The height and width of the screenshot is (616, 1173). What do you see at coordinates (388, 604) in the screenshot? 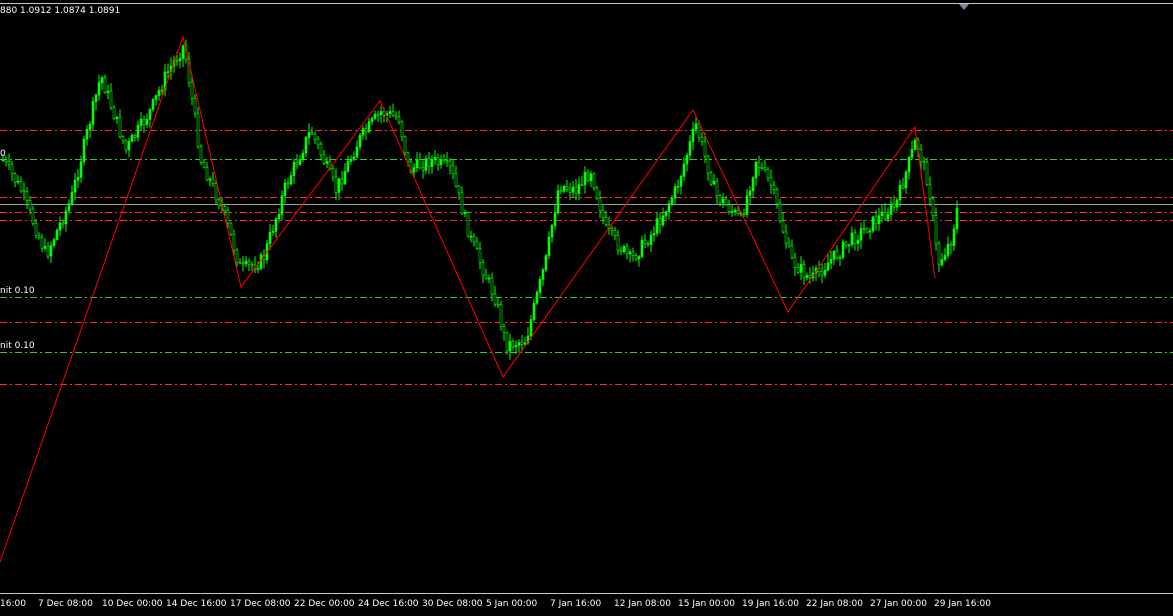
I see `time-axis-label: 24 Dec 16:00` at bounding box center [388, 604].